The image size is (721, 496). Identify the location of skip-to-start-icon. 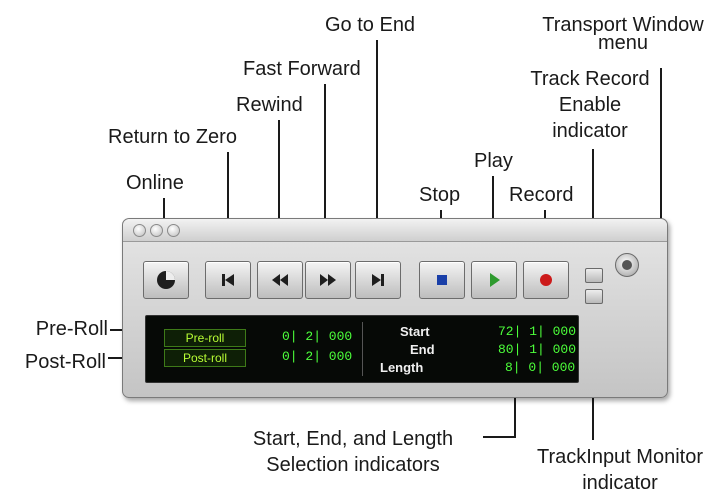
(228, 280).